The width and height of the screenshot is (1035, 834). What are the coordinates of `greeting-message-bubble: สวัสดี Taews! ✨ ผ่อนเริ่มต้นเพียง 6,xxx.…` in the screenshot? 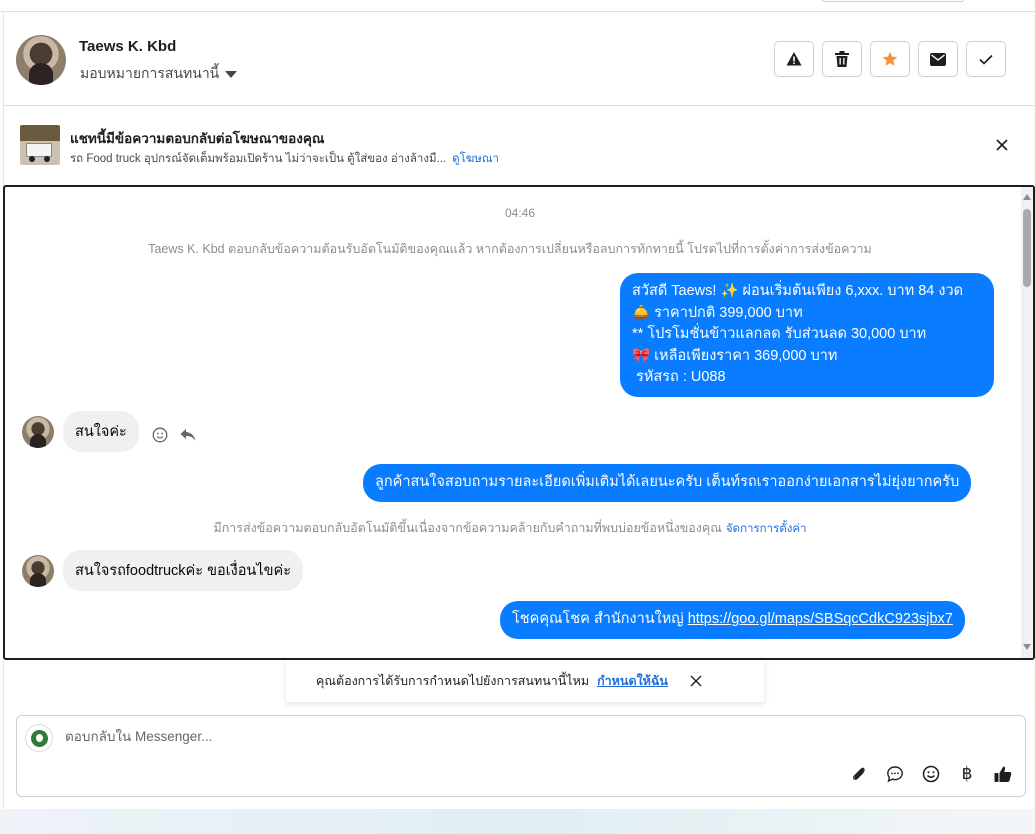 It's located at (807, 335).